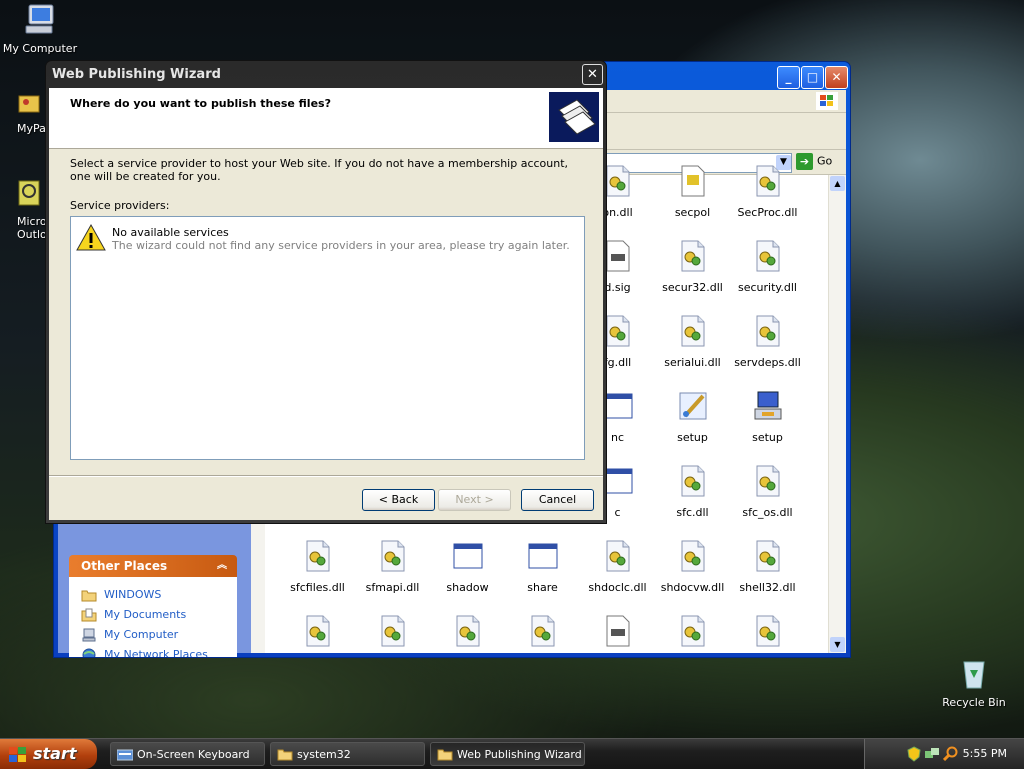 The image size is (1024, 769). What do you see at coordinates (592, 74) in the screenshot?
I see `dialog-close-button: ✕` at bounding box center [592, 74].